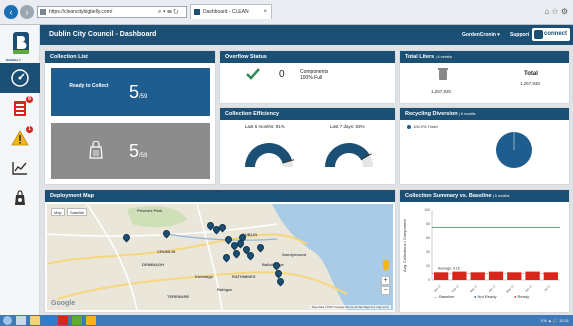 Image resolution: width=573 pixels, height=326 pixels. I want to click on trash-bag-icon, so click(96, 150).